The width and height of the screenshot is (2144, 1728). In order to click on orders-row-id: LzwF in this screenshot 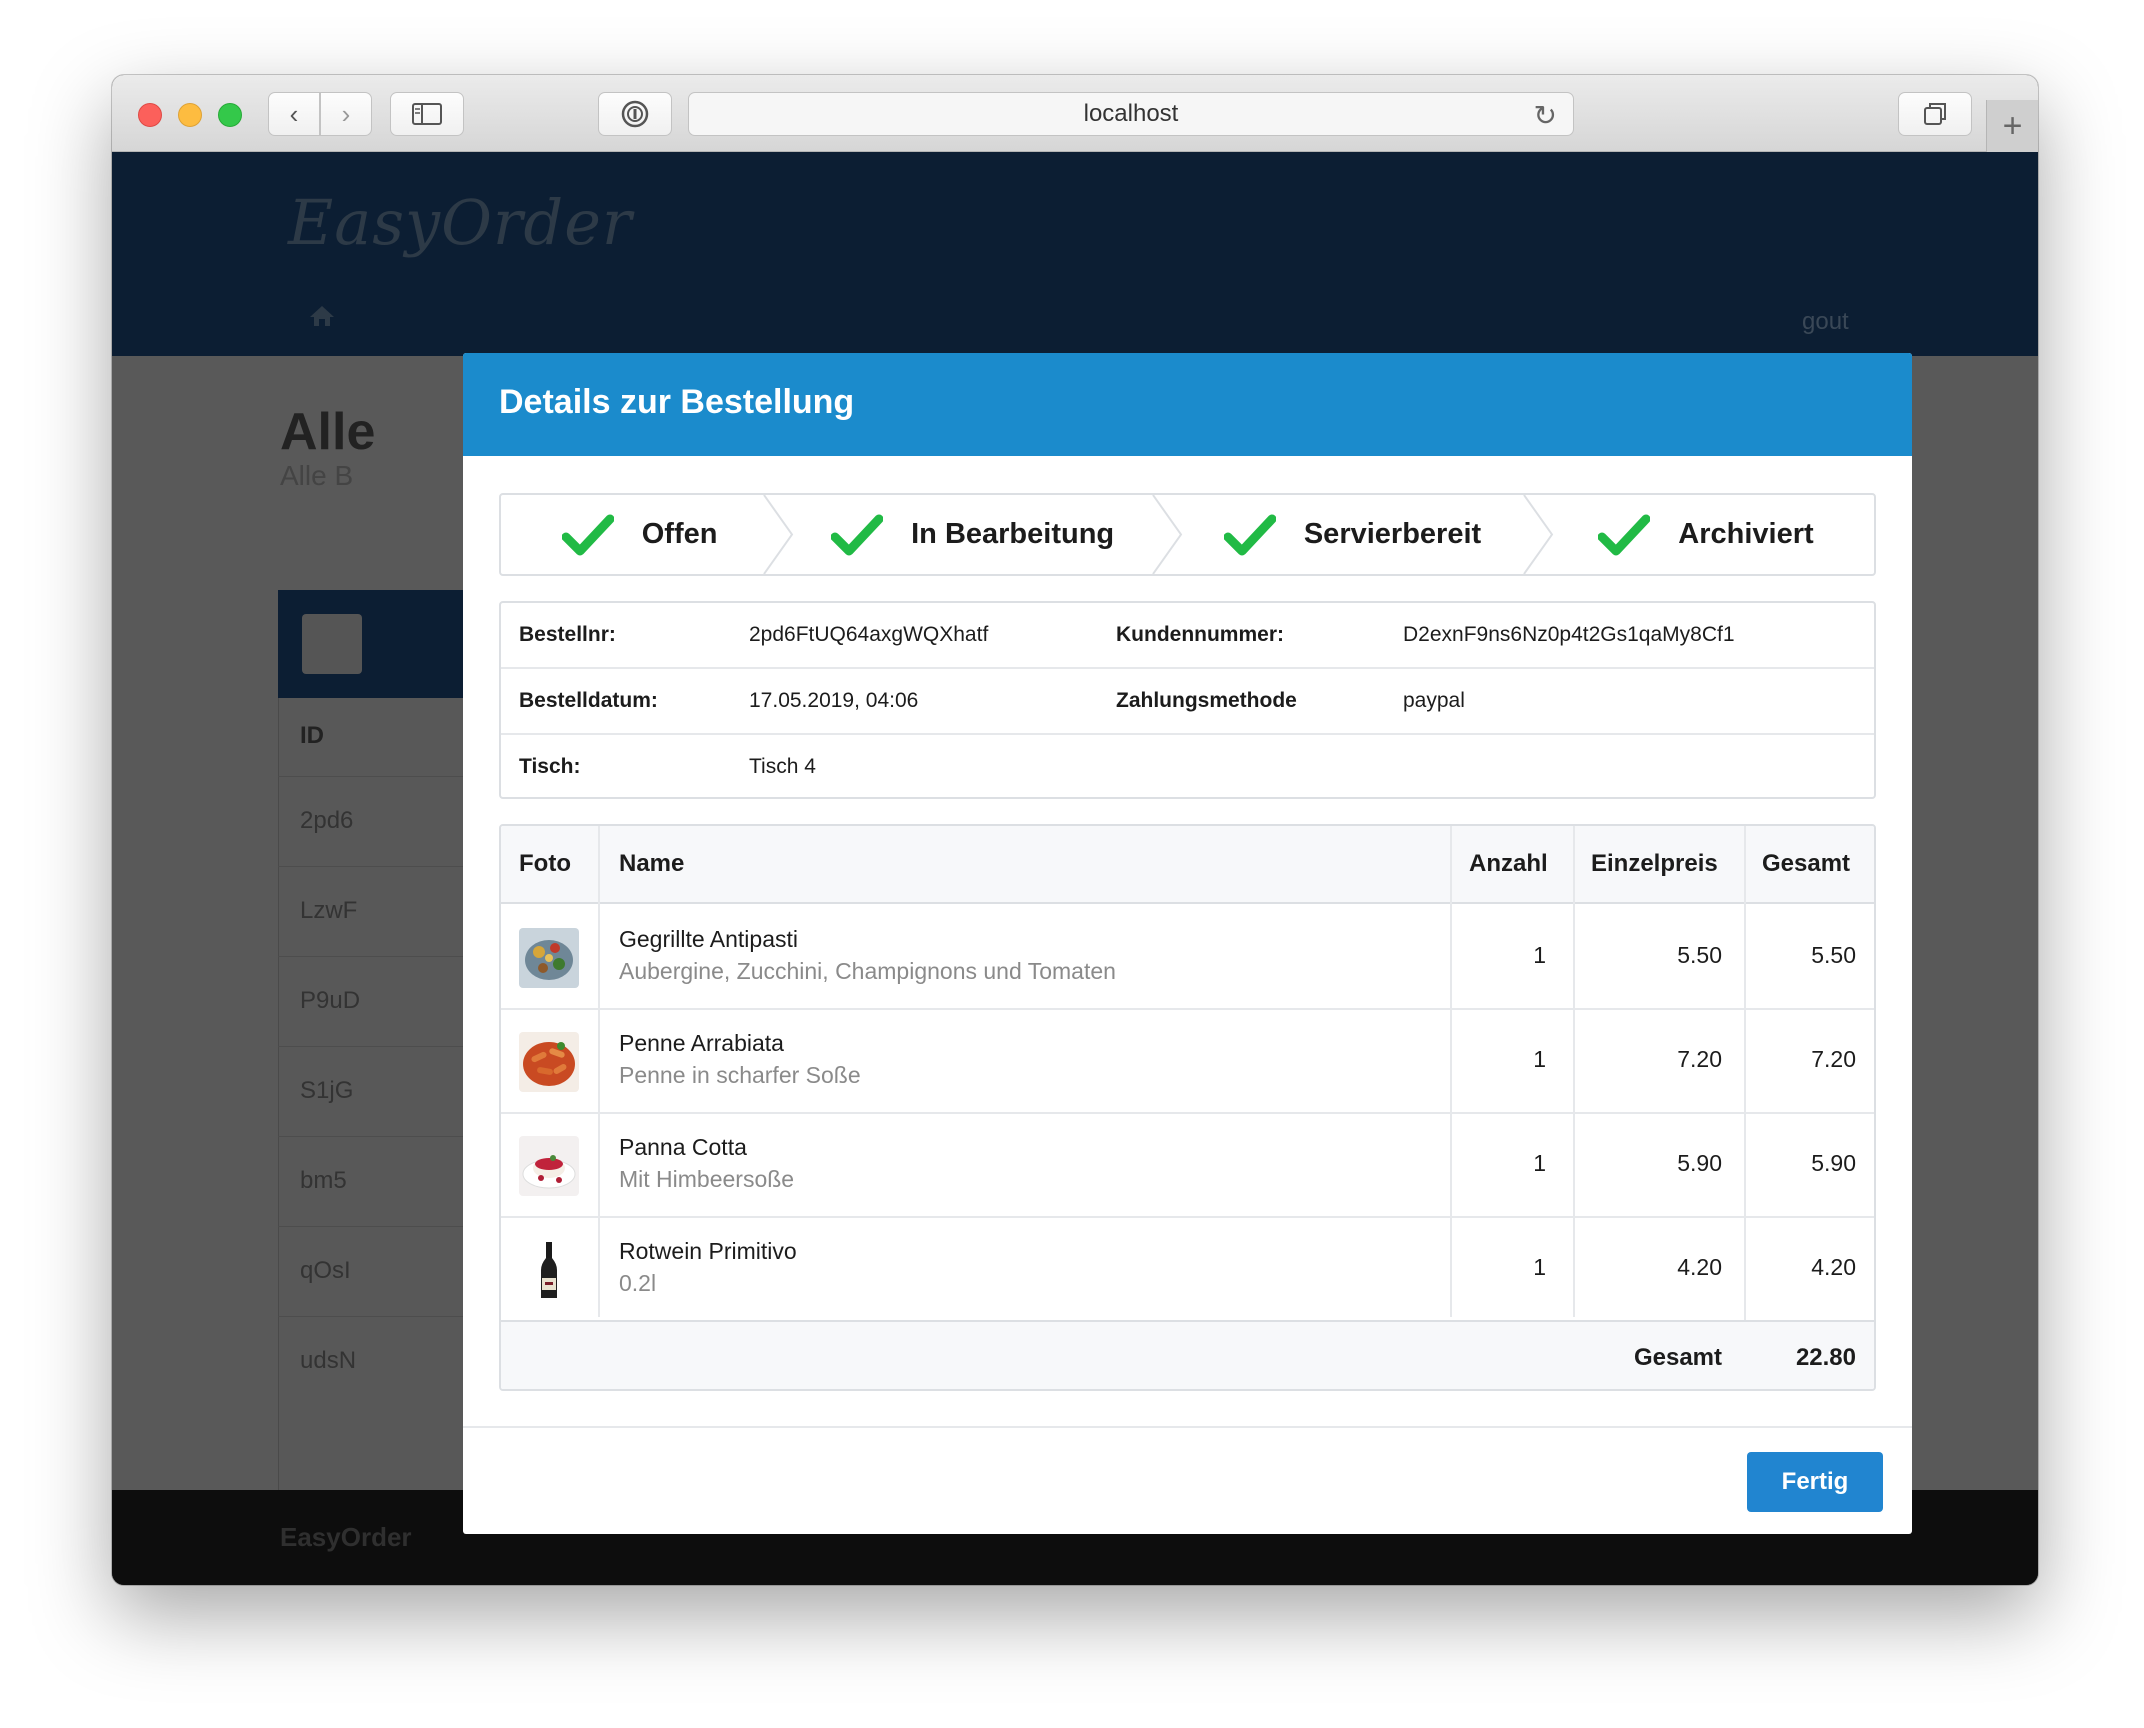, I will do `click(329, 910)`.